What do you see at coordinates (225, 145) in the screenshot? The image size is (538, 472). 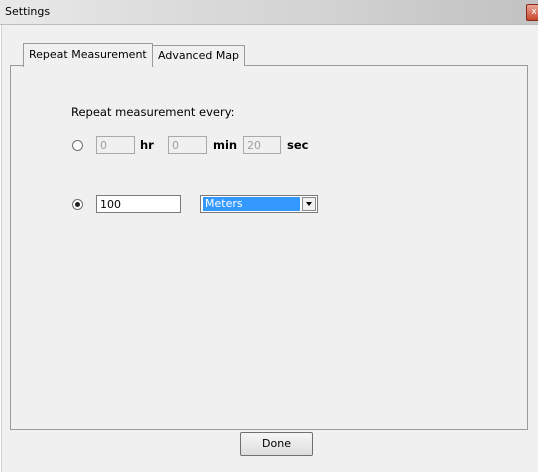 I see `minutes-unit-label: min` at bounding box center [225, 145].